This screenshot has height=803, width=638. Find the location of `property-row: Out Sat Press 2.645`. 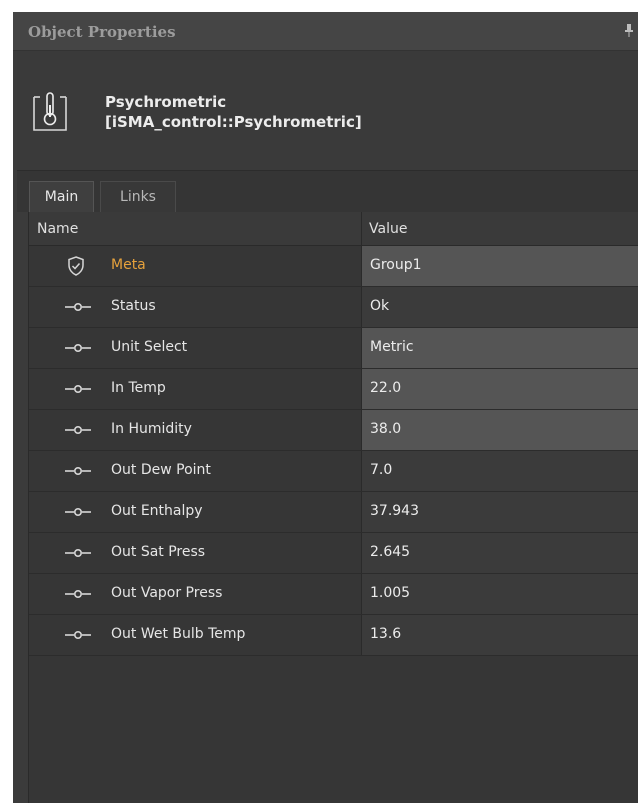

property-row: Out Sat Press 2.645 is located at coordinates (333, 553).